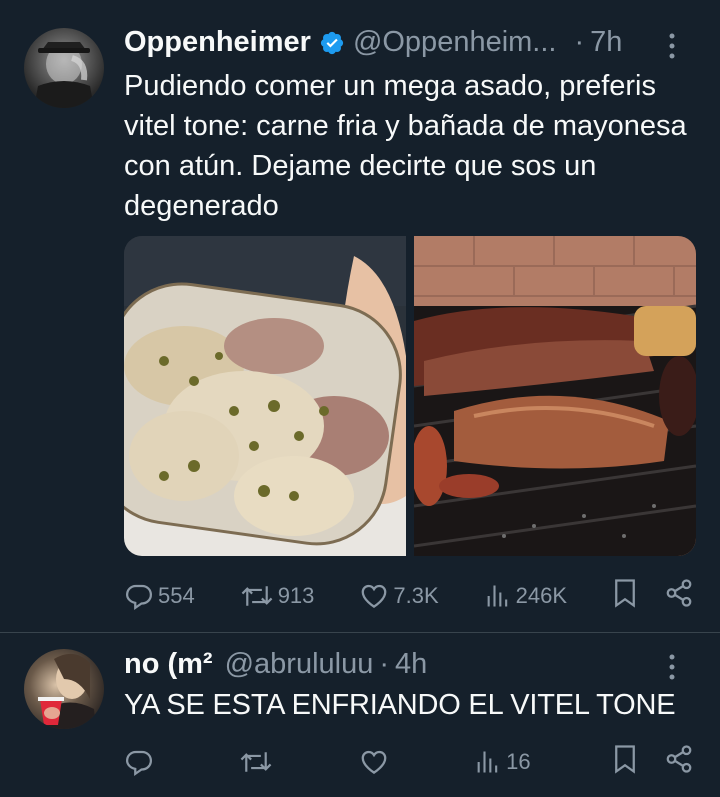 The image size is (720, 797). I want to click on tweet-header: no (m² @abrululuu · 4h, so click(275, 664).